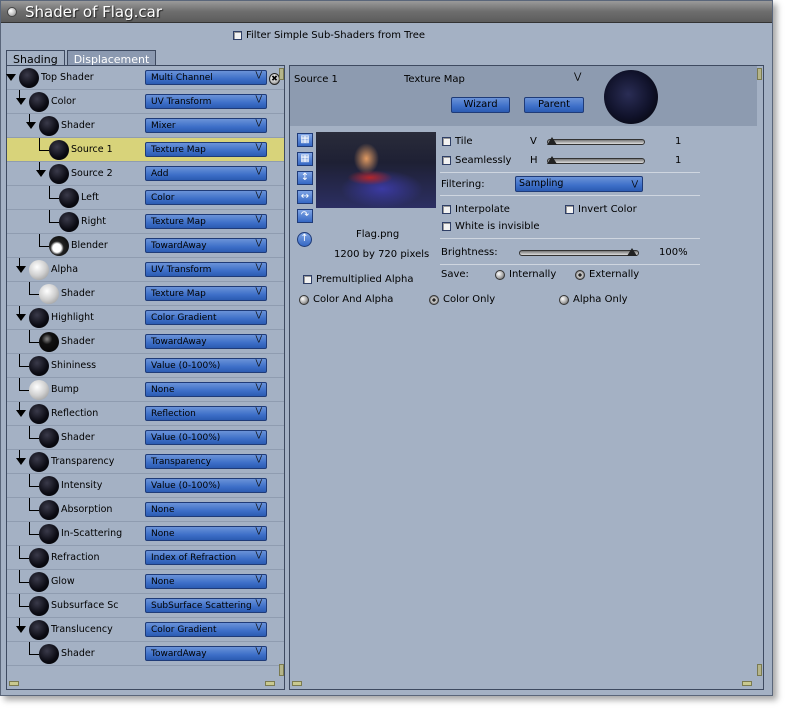 This screenshot has height=714, width=791. What do you see at coordinates (596, 141) in the screenshot?
I see `v-tile-slider` at bounding box center [596, 141].